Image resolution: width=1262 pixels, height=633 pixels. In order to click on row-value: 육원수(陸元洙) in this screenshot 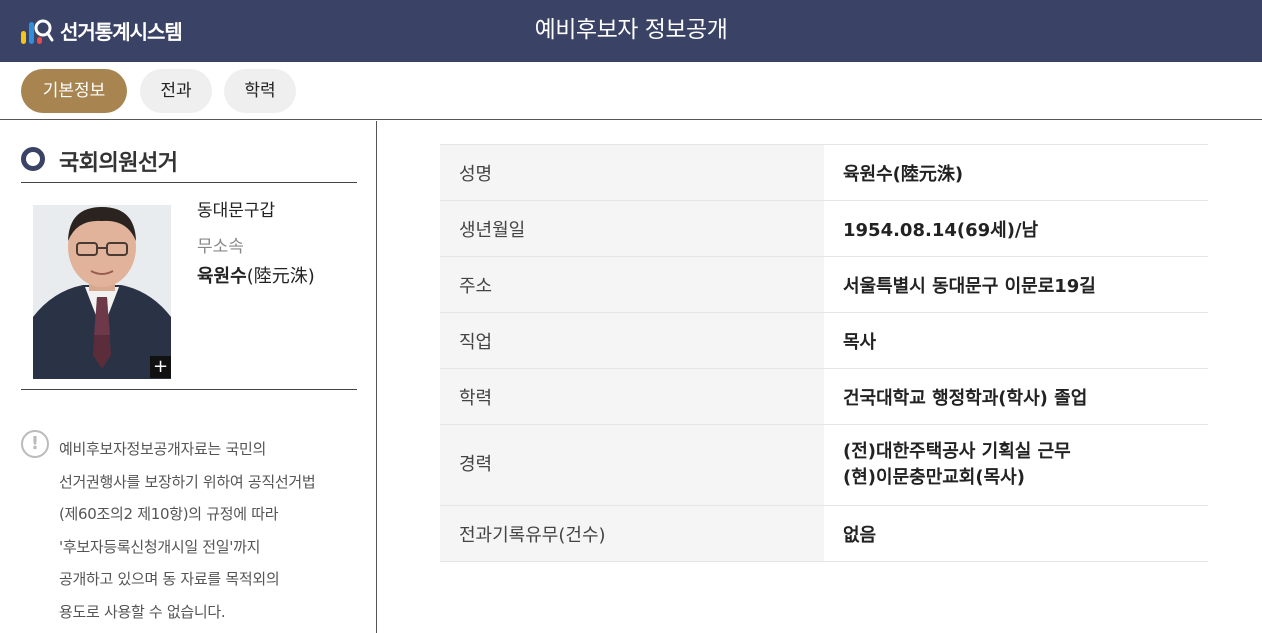, I will do `click(1016, 172)`.